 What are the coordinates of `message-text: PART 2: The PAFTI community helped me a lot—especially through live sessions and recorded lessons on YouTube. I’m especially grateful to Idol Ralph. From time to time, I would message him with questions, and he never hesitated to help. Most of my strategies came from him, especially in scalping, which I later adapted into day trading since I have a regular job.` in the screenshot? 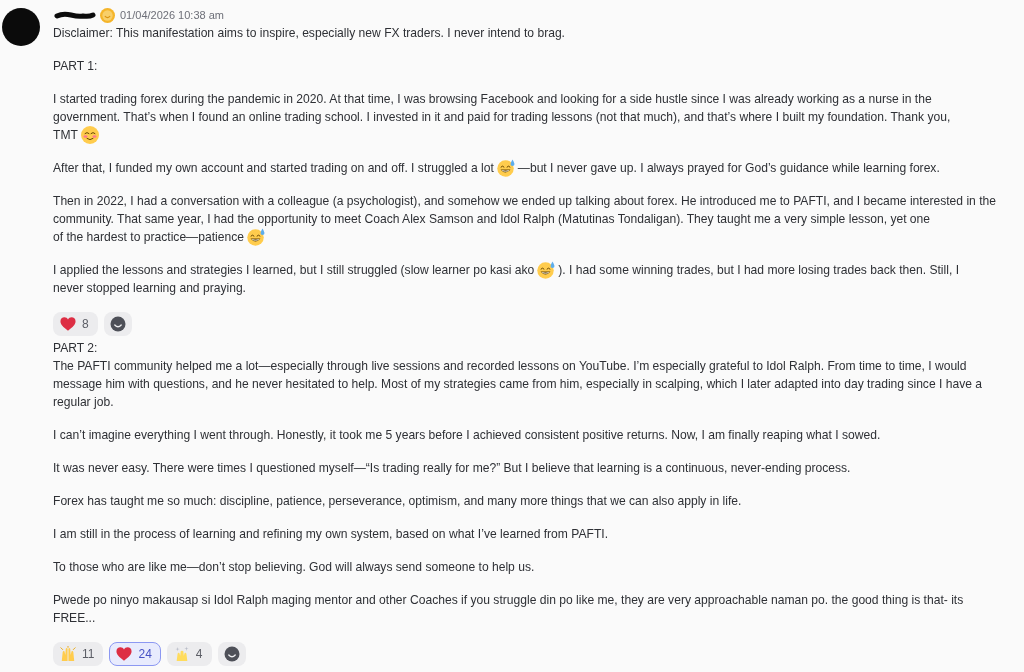 It's located at (518, 375).